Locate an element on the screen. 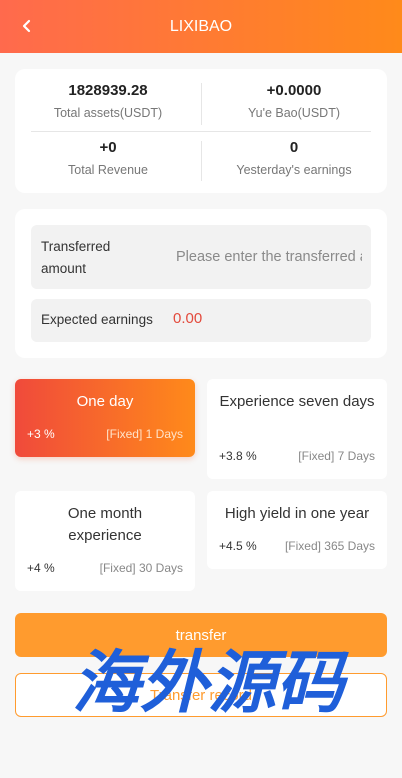 The image size is (402, 778). plan-rate: +3 % is located at coordinates (41, 434).